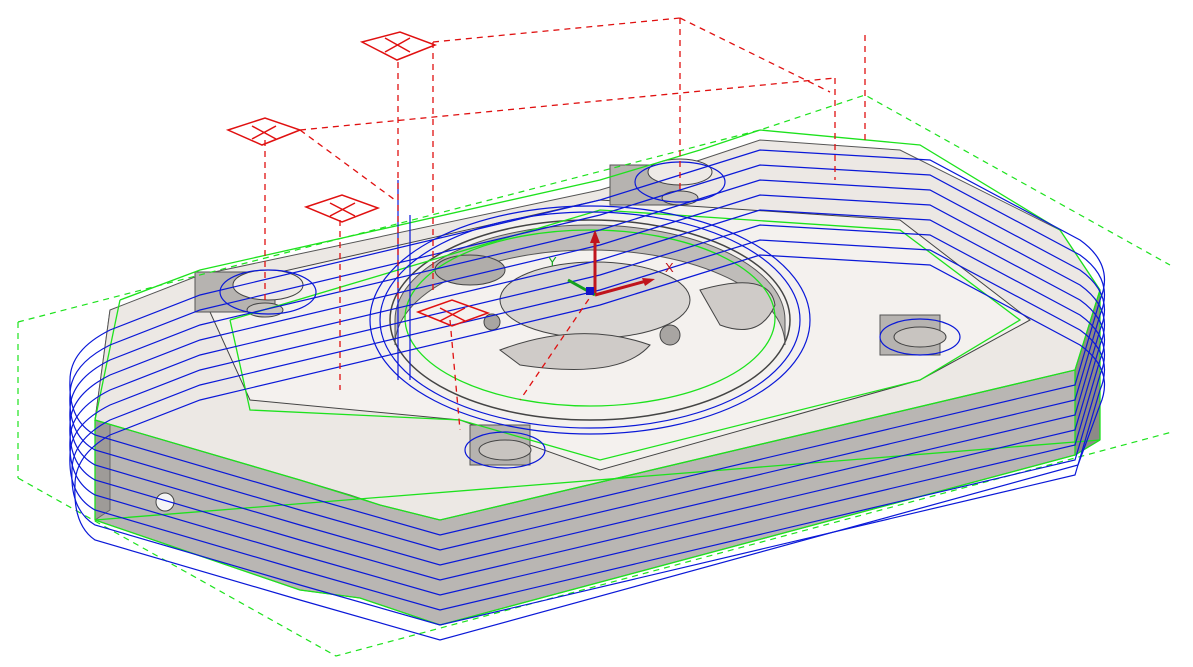 The width and height of the screenshot is (1193, 667). What do you see at coordinates (661, 182) in the screenshot?
I see `boss-top` at bounding box center [661, 182].